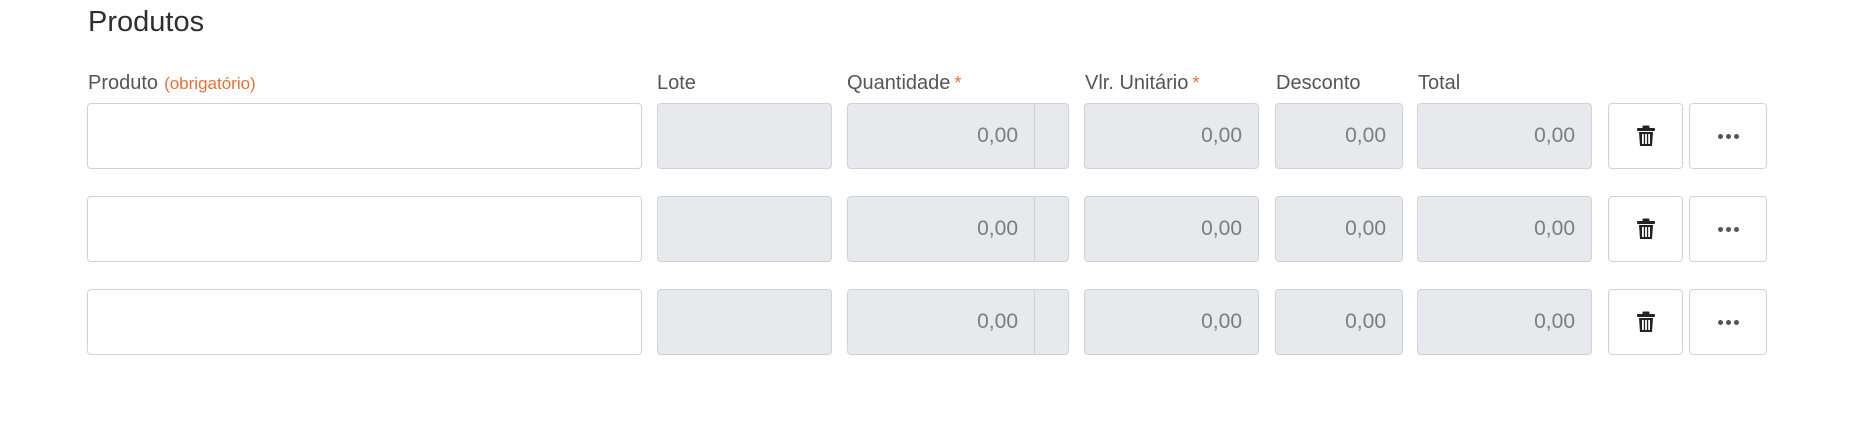  I want to click on produto-label-text: Produto, so click(123, 83).